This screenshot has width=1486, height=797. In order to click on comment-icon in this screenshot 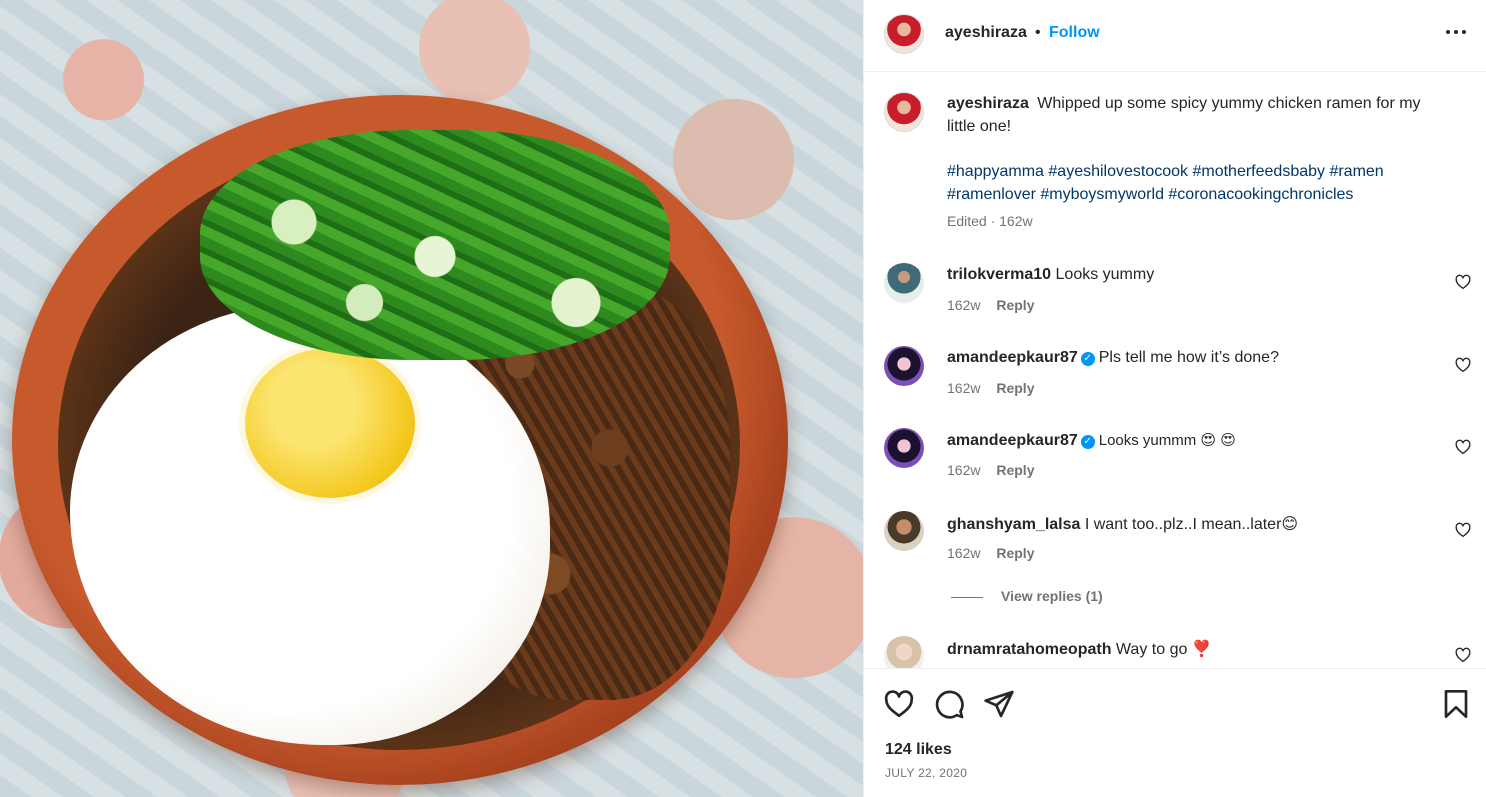, I will do `click(949, 704)`.